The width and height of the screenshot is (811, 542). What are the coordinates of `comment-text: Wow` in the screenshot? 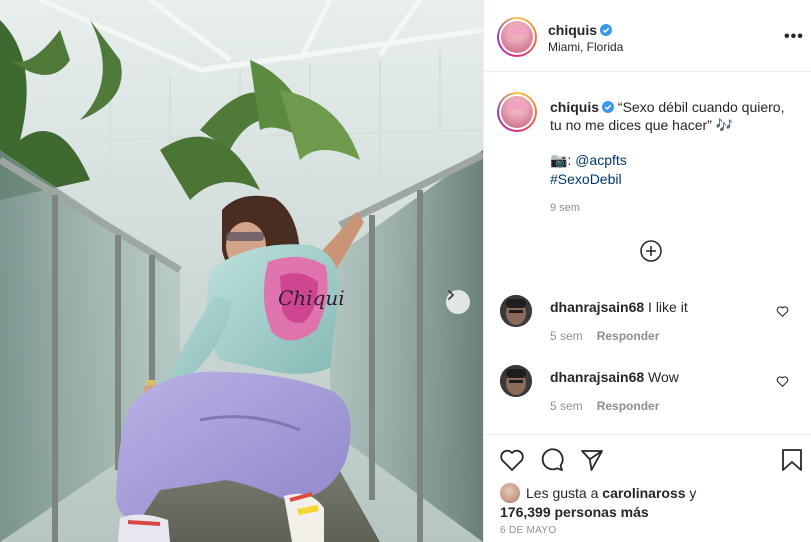 It's located at (663, 377).